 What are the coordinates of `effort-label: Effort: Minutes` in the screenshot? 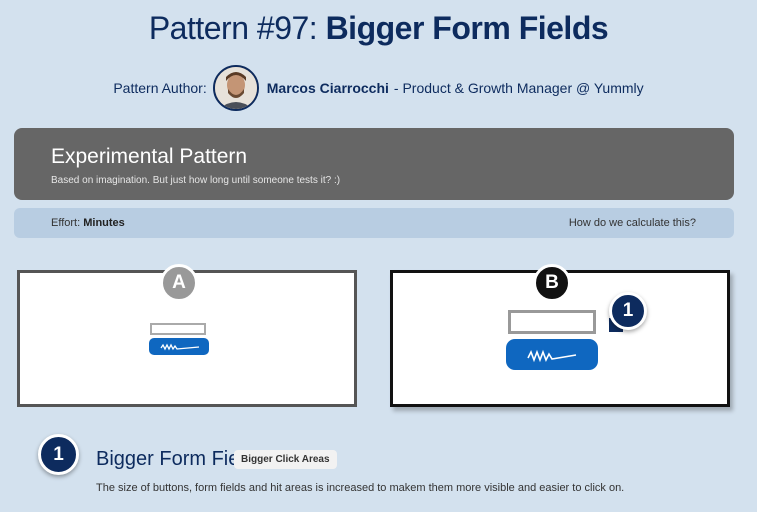 It's located at (88, 223).